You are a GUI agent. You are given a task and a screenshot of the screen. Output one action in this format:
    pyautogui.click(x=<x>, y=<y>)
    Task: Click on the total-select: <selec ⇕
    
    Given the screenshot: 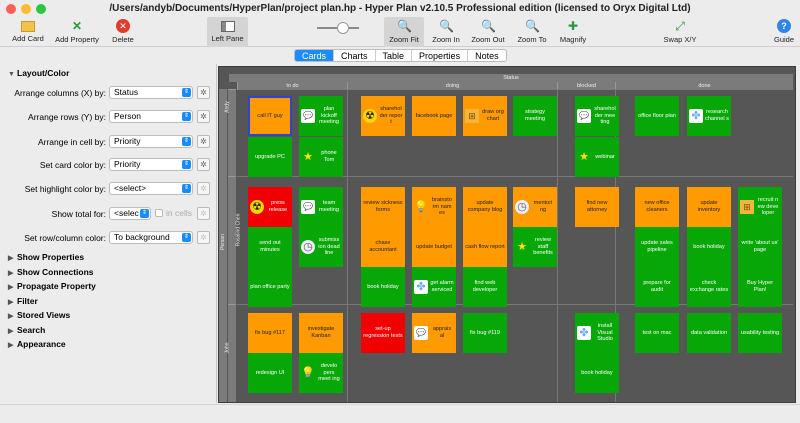 What is the action you would take?
    pyautogui.click(x=130, y=213)
    